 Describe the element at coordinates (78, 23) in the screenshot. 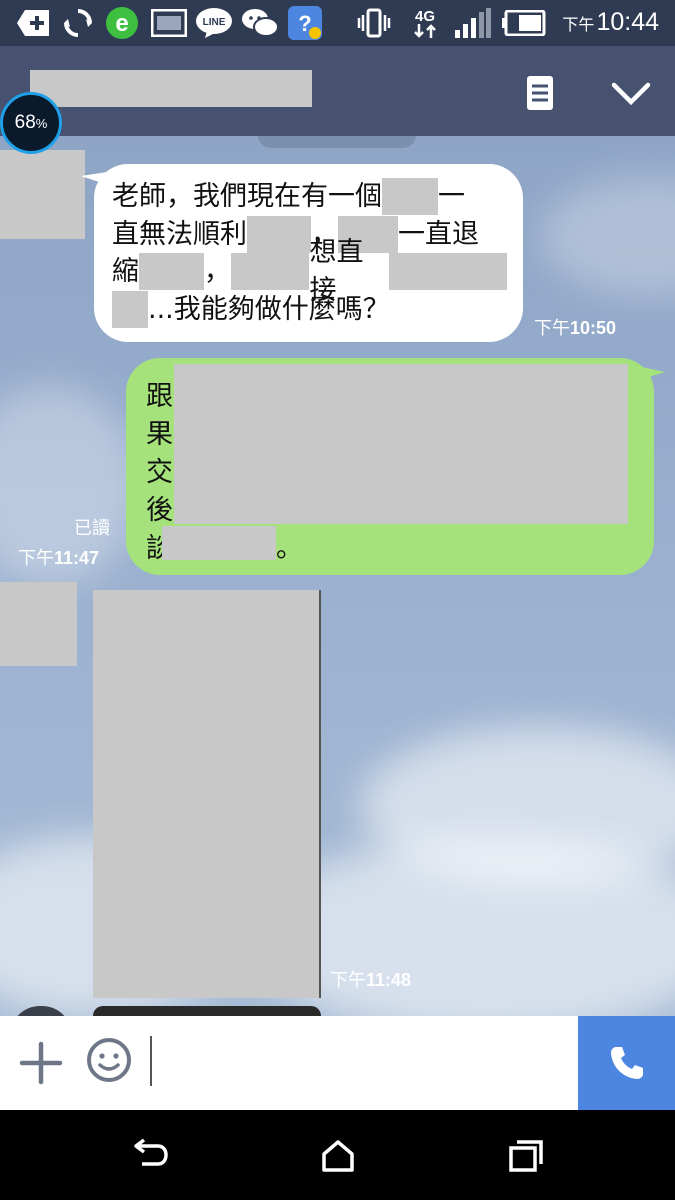

I see `sync-icon` at that location.